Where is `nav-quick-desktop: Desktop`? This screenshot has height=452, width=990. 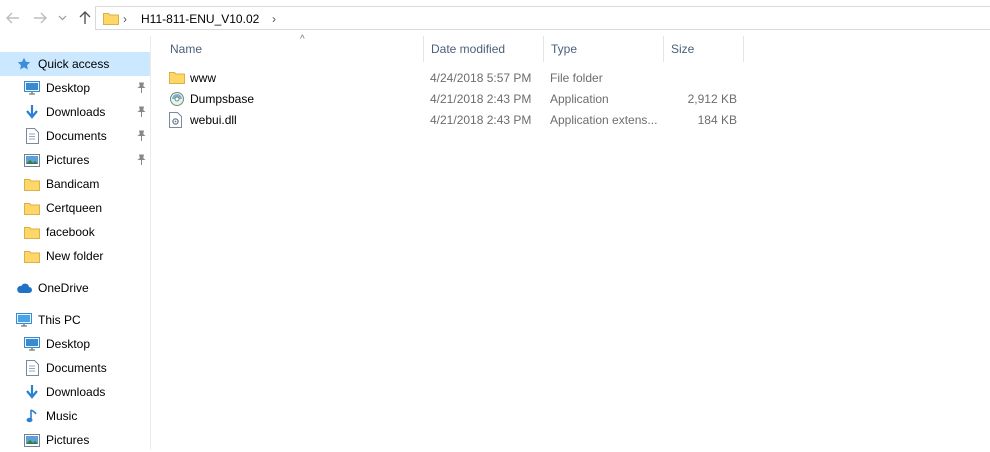
nav-quick-desktop: Desktop is located at coordinates (87, 88).